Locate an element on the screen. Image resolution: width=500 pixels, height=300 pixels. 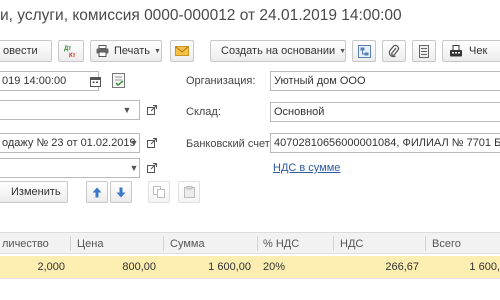
print-button: Печать ▼ is located at coordinates (126, 51).